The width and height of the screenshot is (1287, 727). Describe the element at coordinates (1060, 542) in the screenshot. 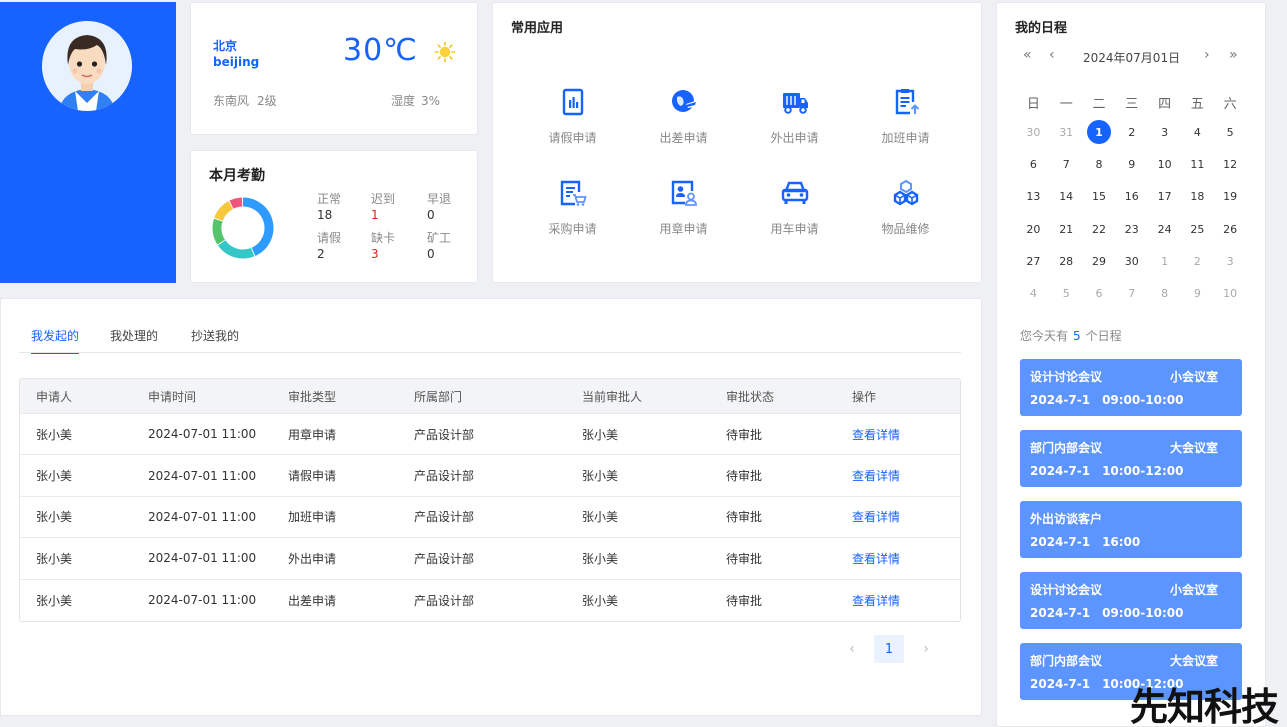

I see `schedule-item-date: 2024-7-1` at that location.